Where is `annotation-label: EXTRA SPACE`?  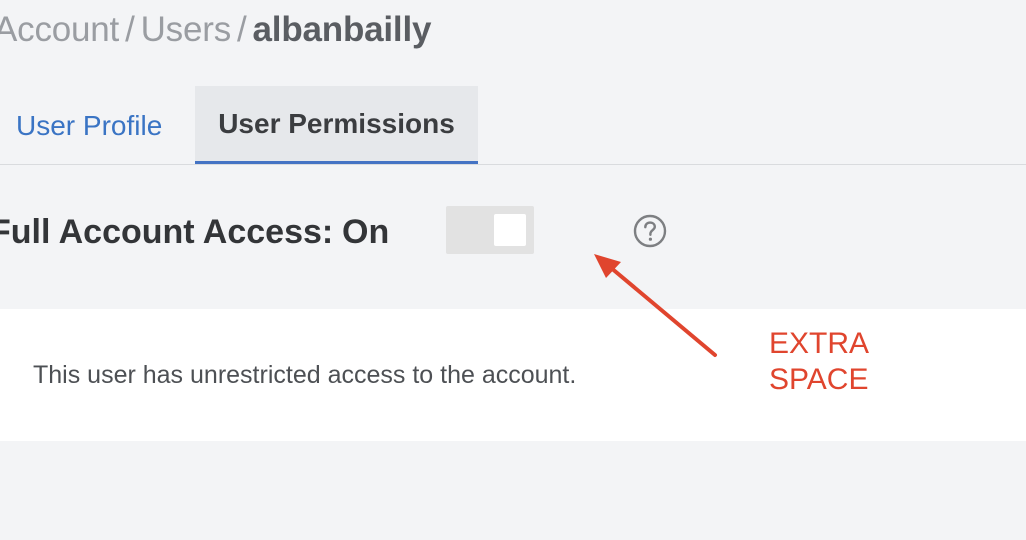 annotation-label: EXTRA SPACE is located at coordinates (819, 362).